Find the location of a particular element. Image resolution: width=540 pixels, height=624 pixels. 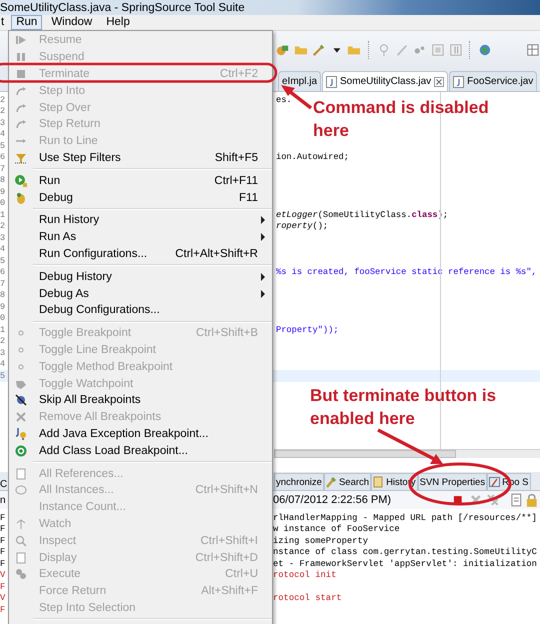

editor-tab: eImpl.ja is located at coordinates (300, 81).